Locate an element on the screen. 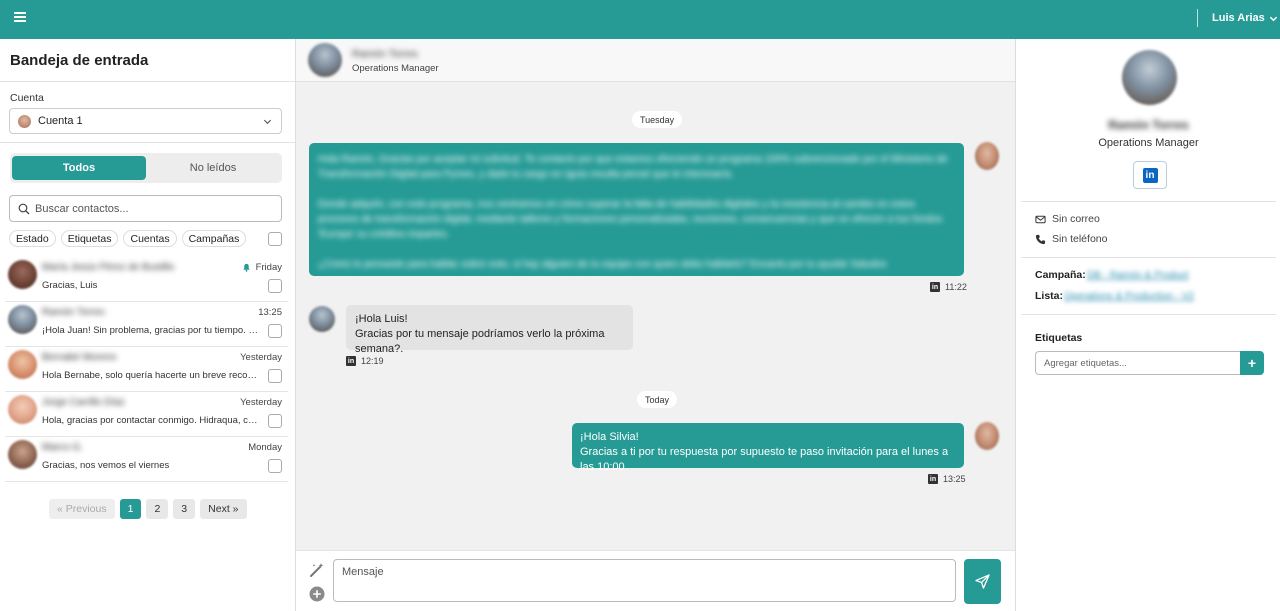 Image resolution: width=1280 pixels, height=611 pixels. send-button is located at coordinates (982, 581).